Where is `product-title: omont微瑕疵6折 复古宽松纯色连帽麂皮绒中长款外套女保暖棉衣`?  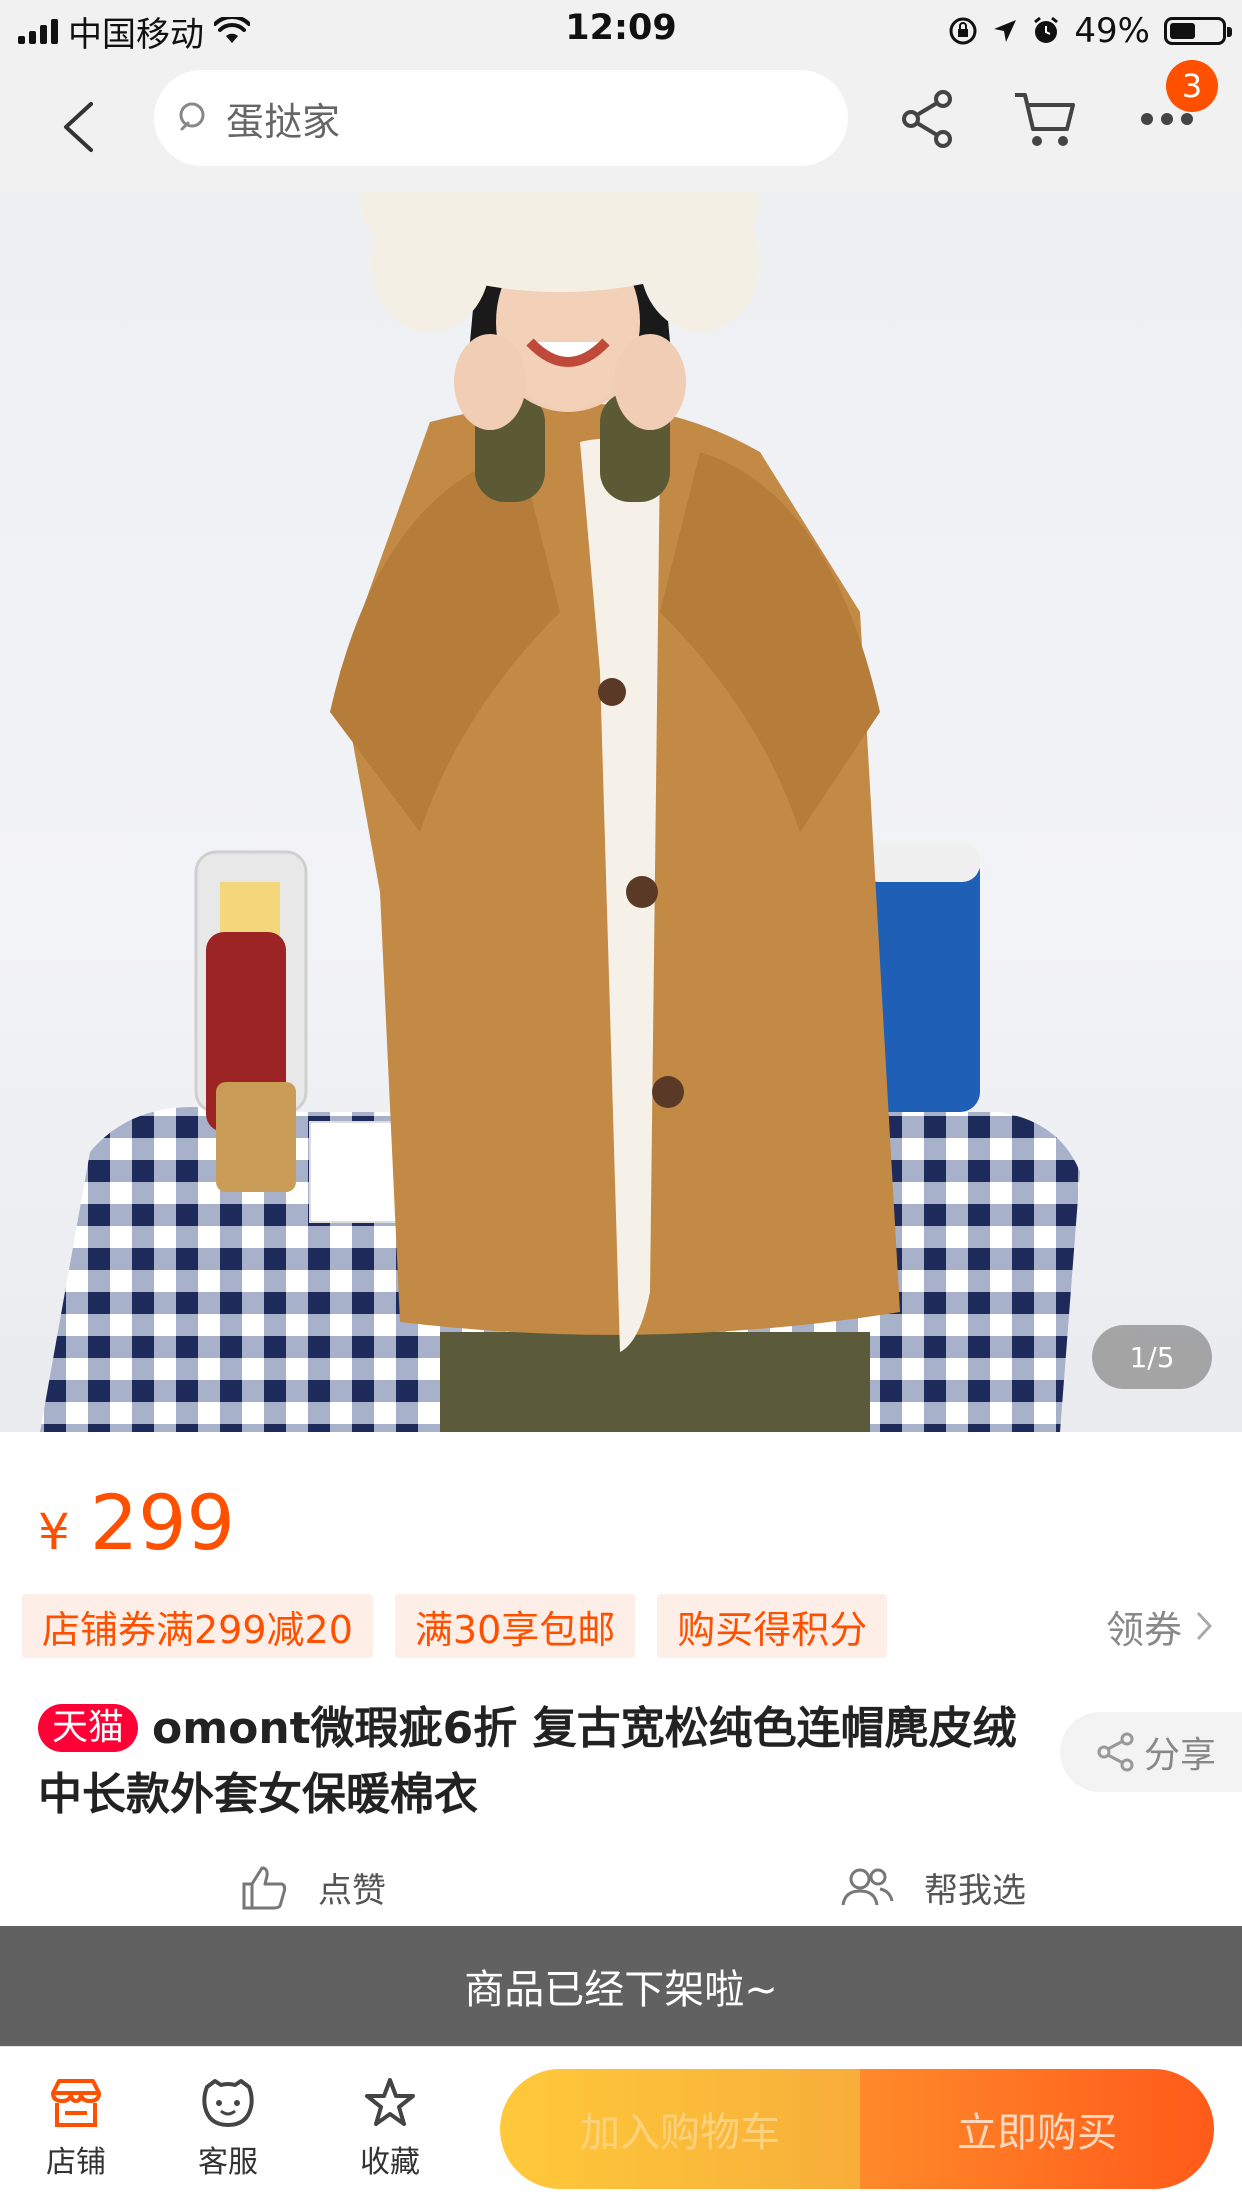
product-title: omont微瑕疵6折 复古宽松纯色连帽麂皮绒中长款外套女保暖棉衣 is located at coordinates (527, 1761).